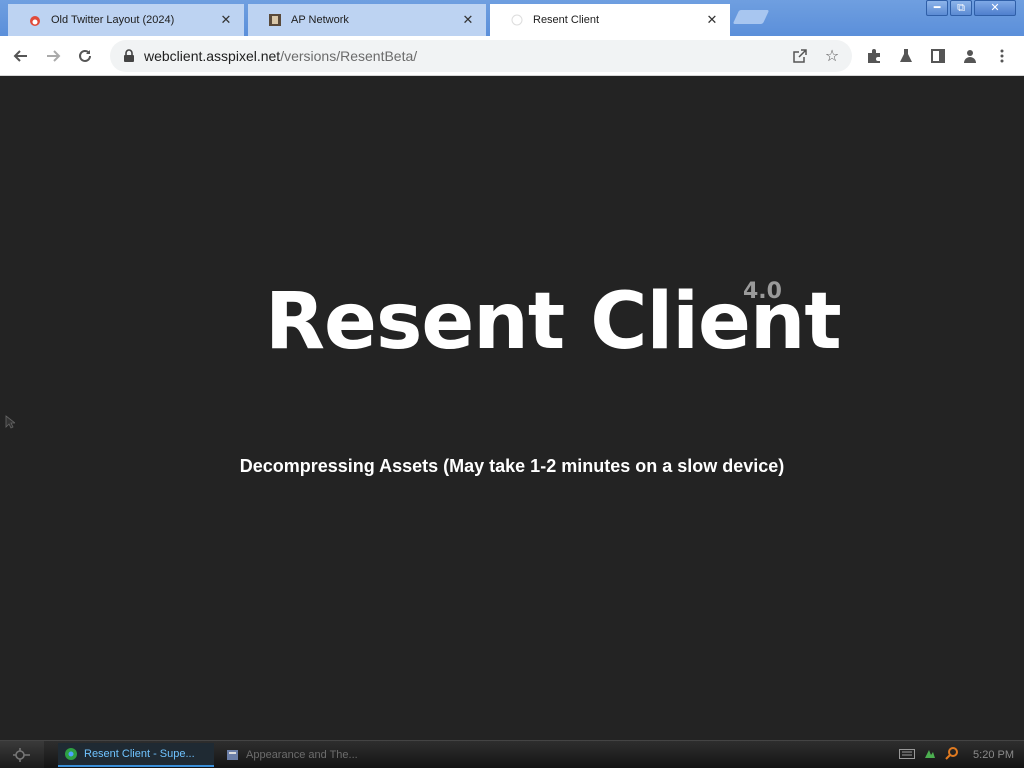 The height and width of the screenshot is (768, 1024). I want to click on tab-label: Old Twitter Layout (2024), so click(113, 20).